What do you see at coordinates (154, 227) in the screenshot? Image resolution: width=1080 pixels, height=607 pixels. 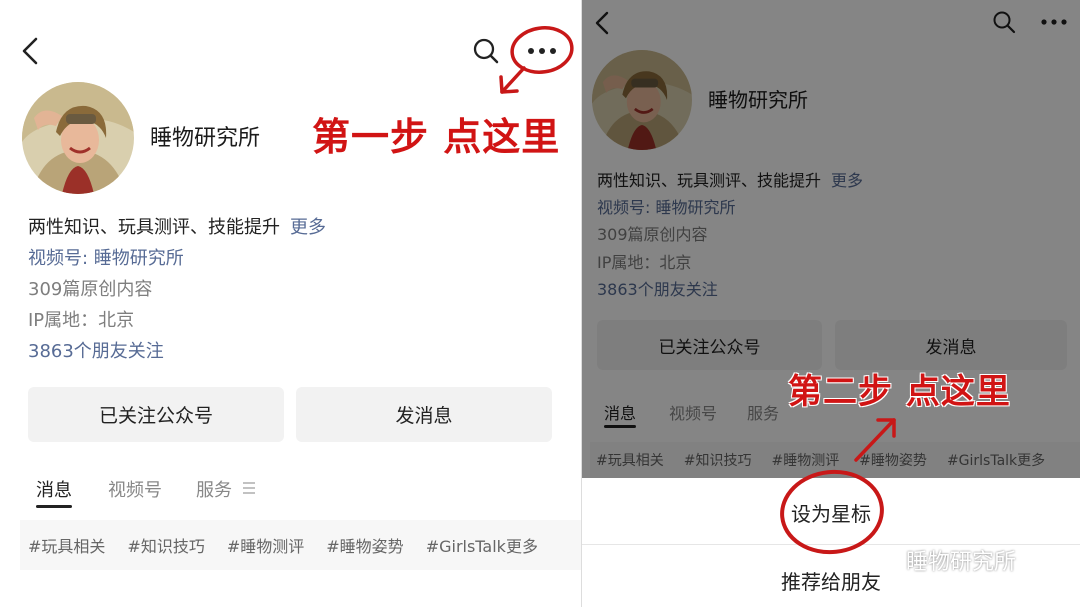 I see `account-description: 两性知识、玩具测评、技能提升` at bounding box center [154, 227].